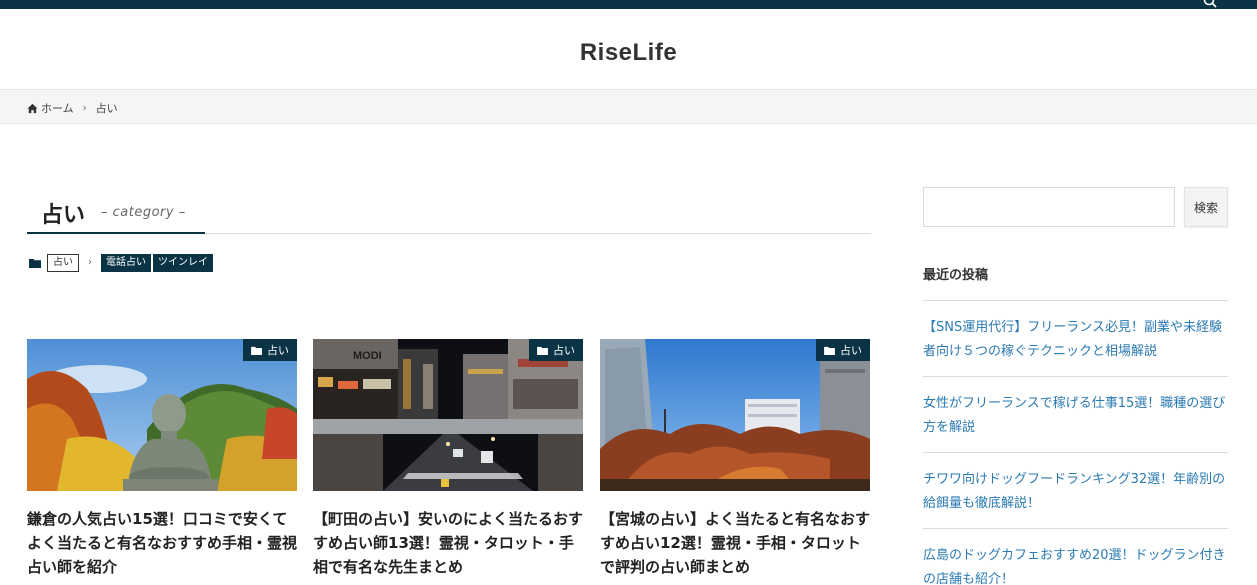  What do you see at coordinates (449, 213) in the screenshot?
I see `category-header: 占い – category –` at bounding box center [449, 213].